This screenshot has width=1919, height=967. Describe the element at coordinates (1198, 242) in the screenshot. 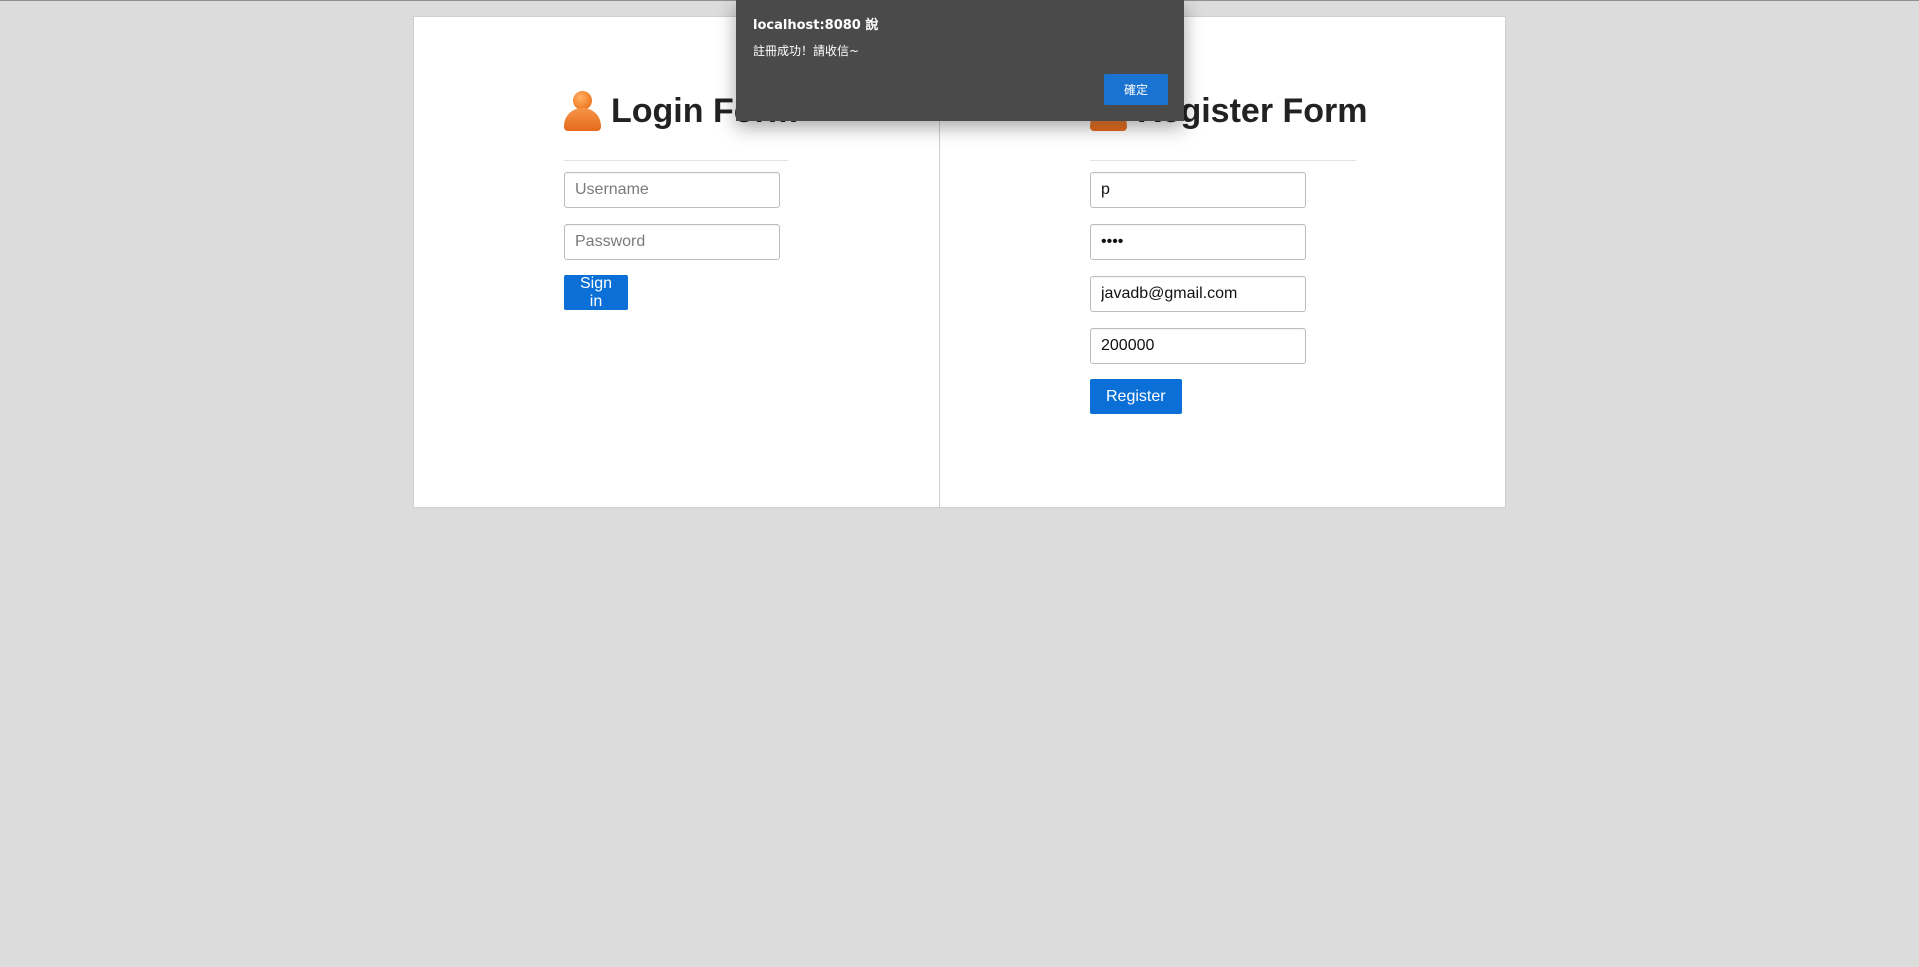

I see `register-password-input` at that location.